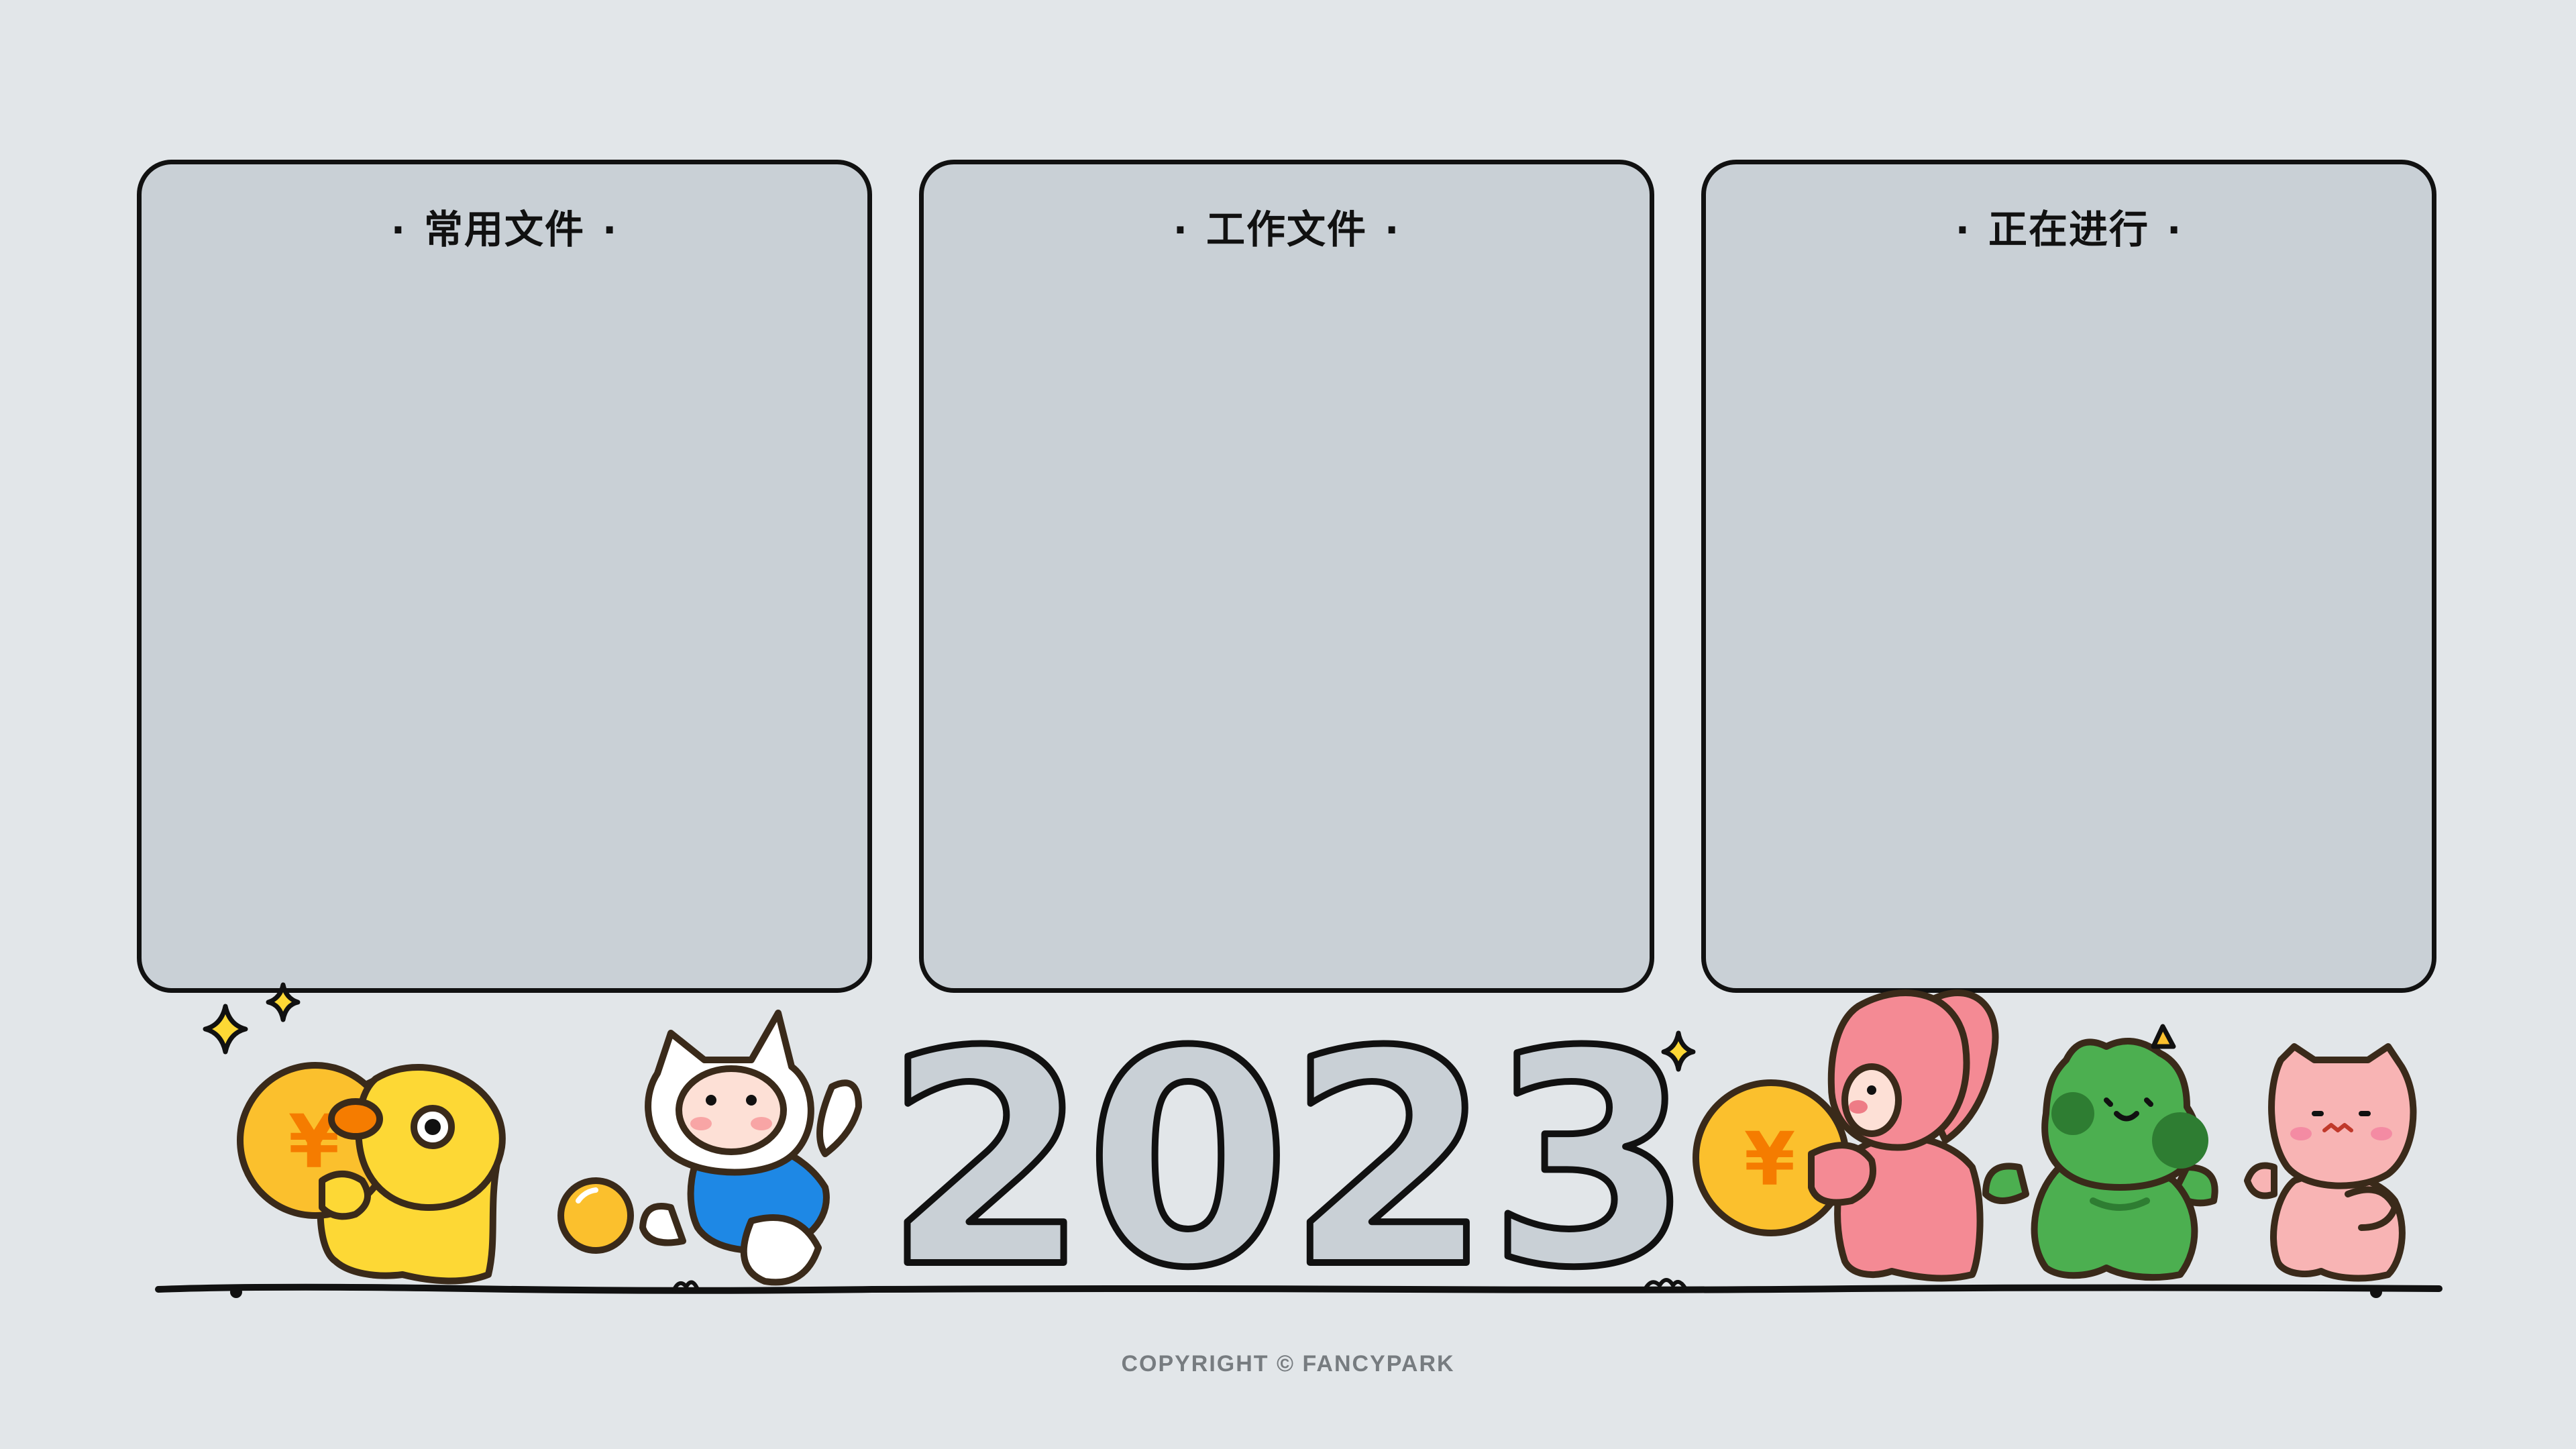  What do you see at coordinates (1287, 1158) in the screenshot?
I see `year-numerals: 2023` at bounding box center [1287, 1158].